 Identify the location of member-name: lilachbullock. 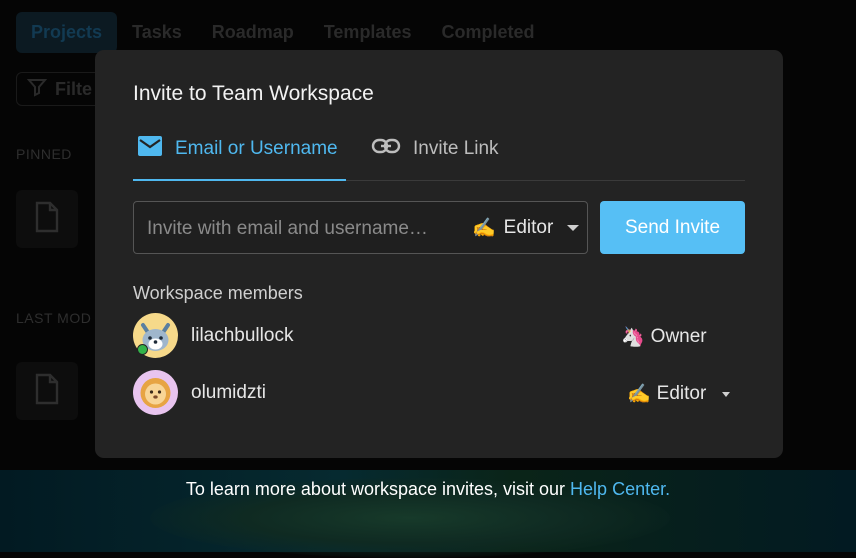
(242, 335).